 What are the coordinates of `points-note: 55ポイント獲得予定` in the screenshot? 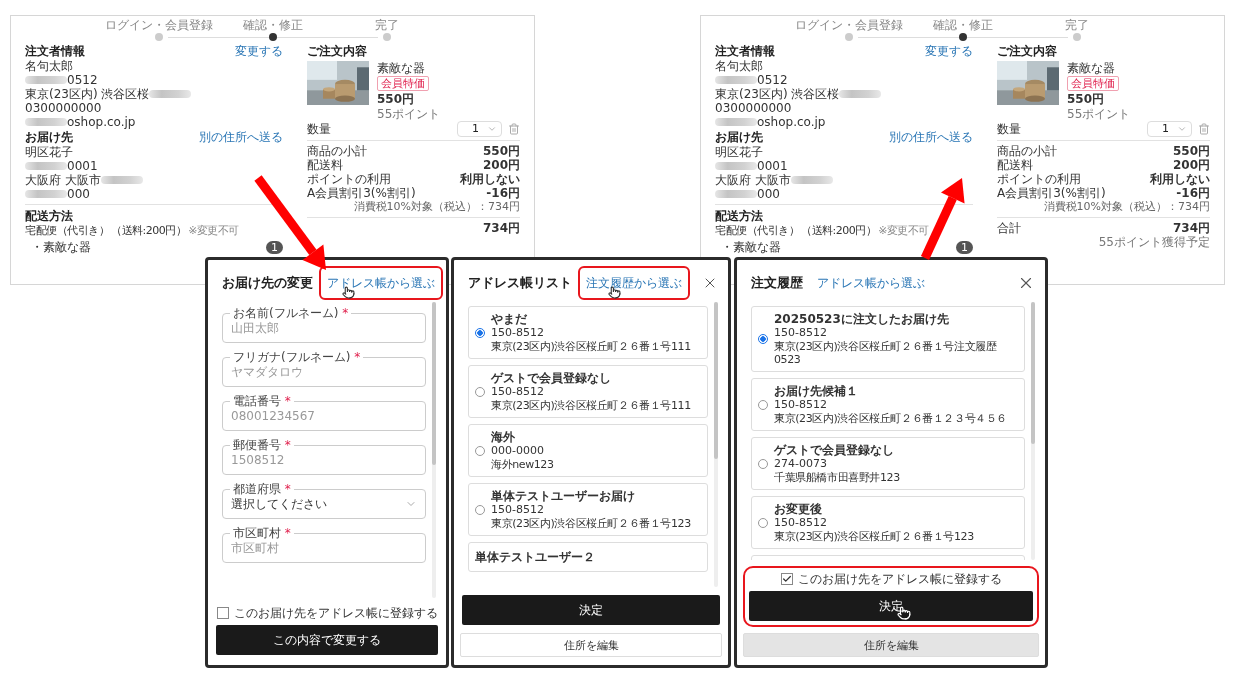 It's located at (1154, 242).